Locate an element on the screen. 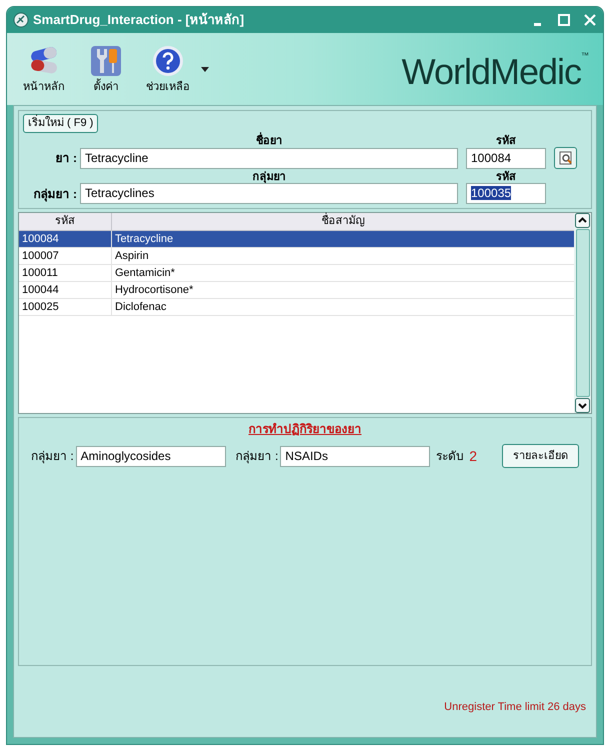  scroll-thumb is located at coordinates (583, 313).